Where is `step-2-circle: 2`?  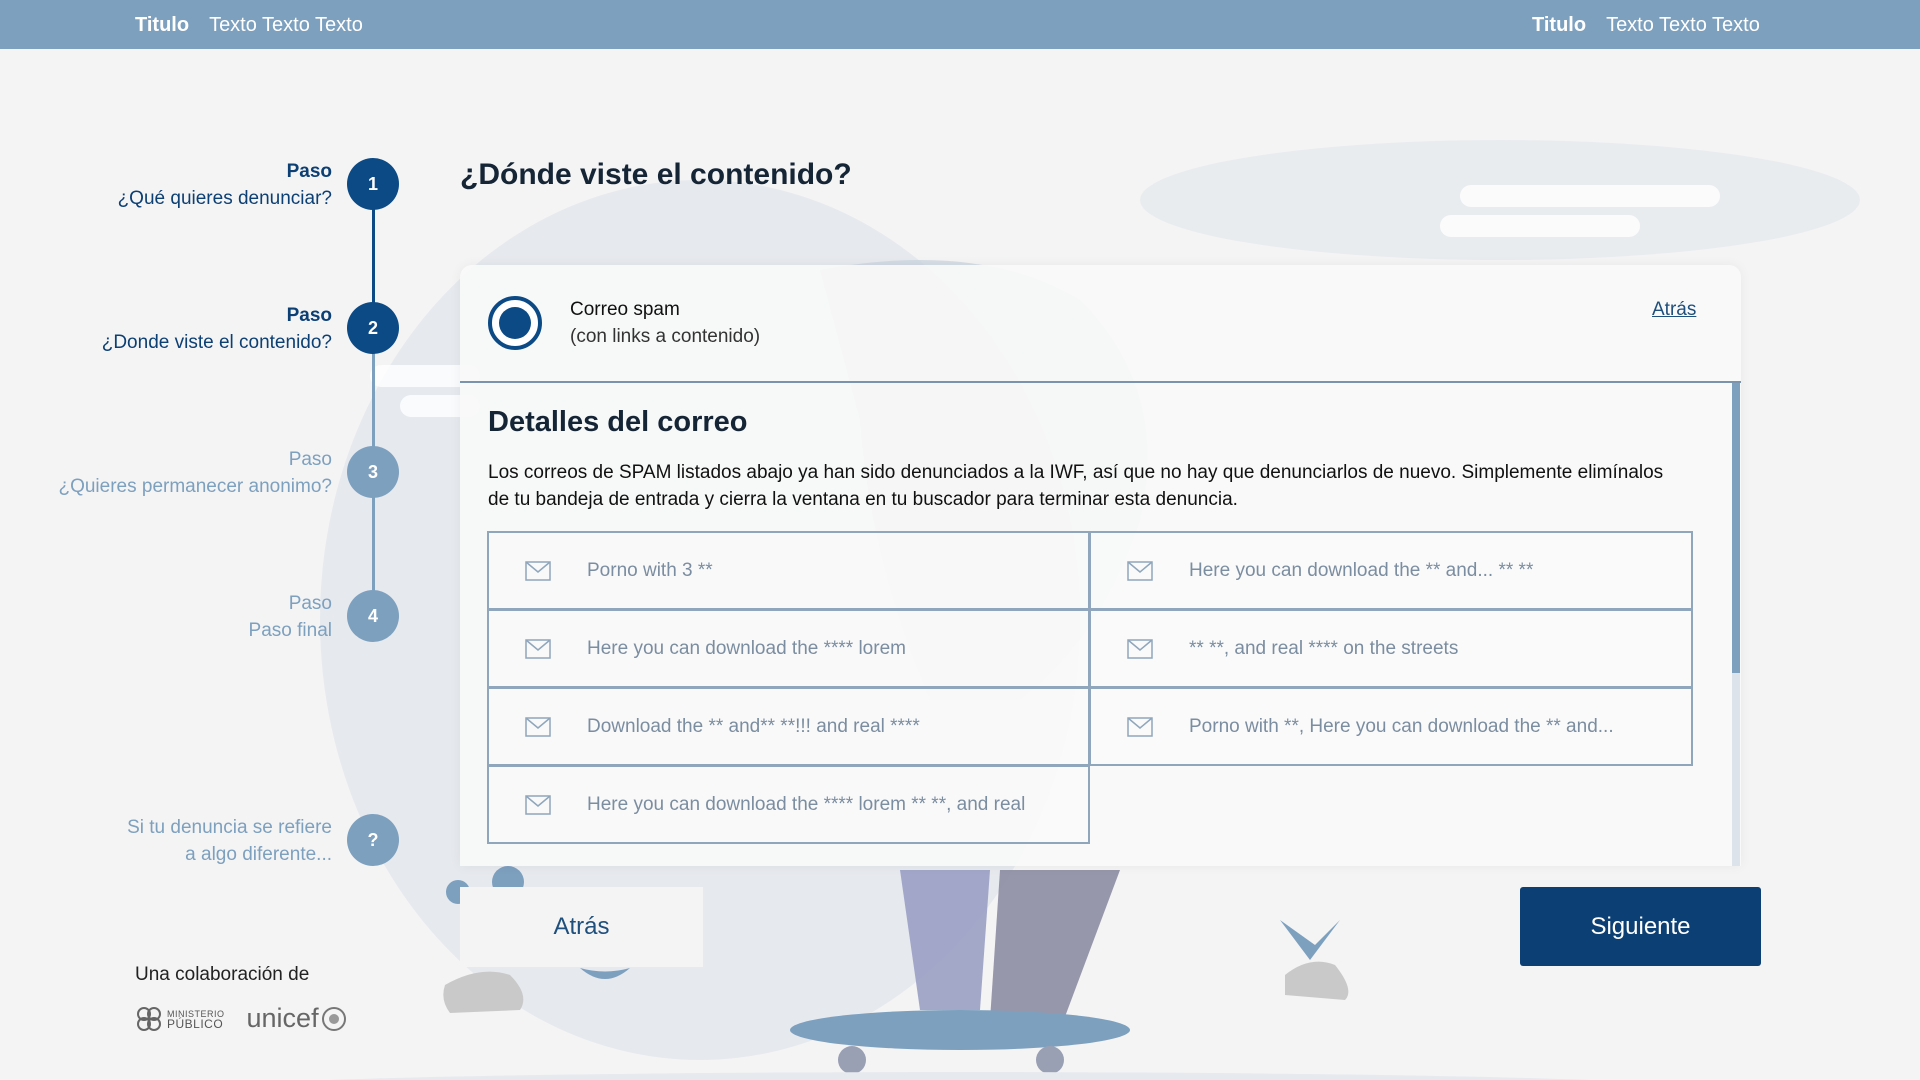
step-2-circle: 2 is located at coordinates (373, 328).